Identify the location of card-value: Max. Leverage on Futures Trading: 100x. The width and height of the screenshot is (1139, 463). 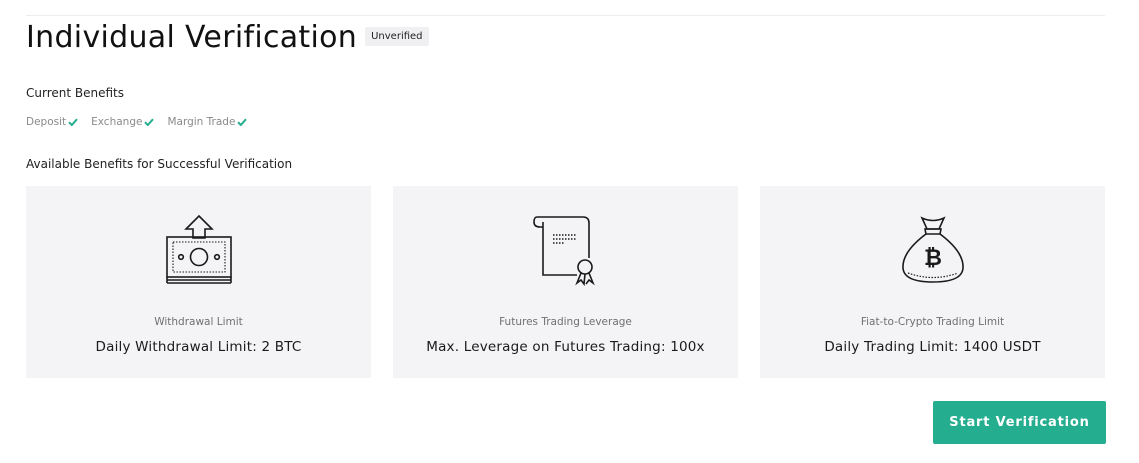
(565, 347).